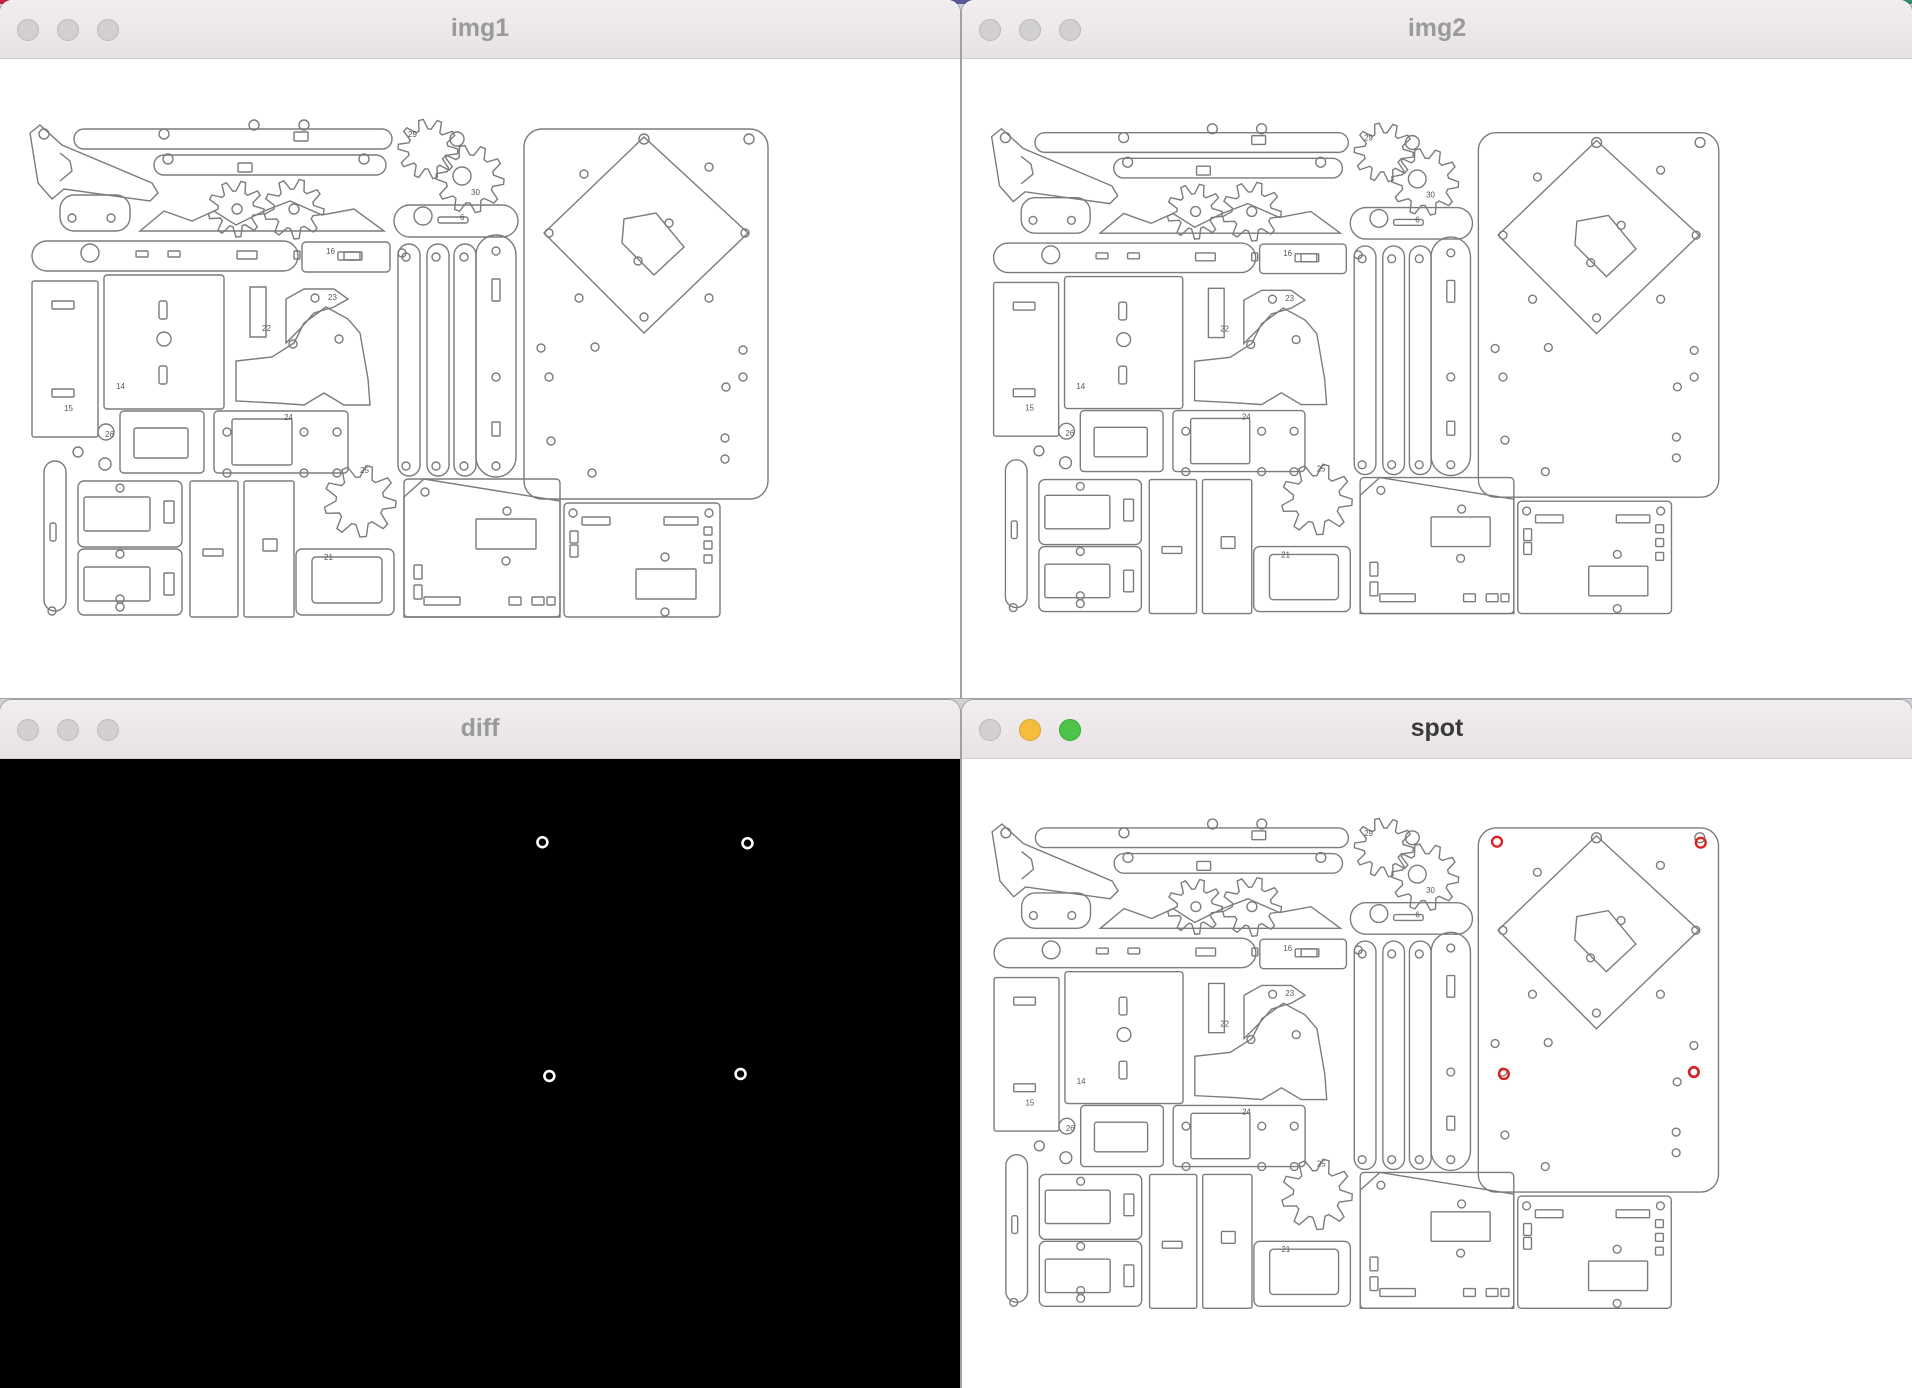  I want to click on titlebar: diff, so click(480, 729).